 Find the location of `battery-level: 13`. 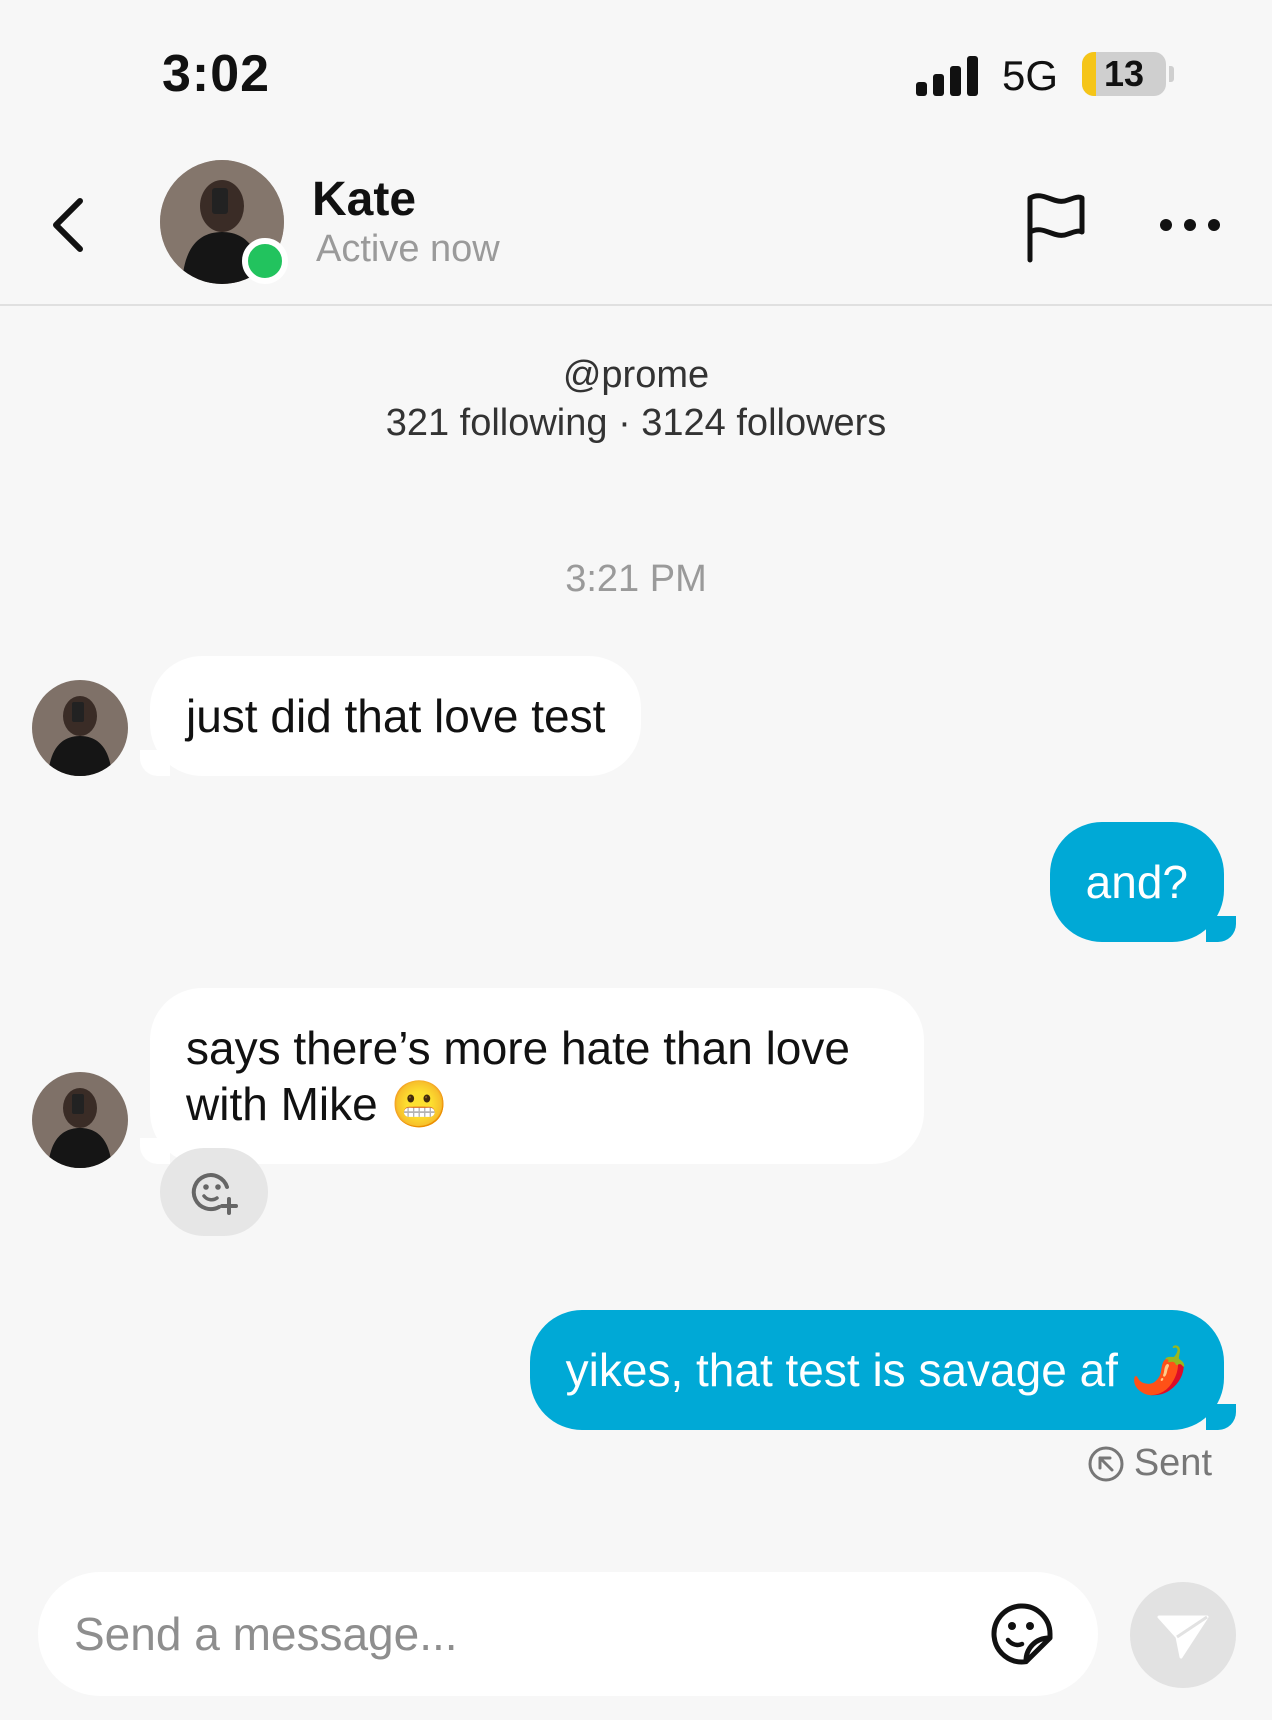

battery-level: 13 is located at coordinates (1124, 73).